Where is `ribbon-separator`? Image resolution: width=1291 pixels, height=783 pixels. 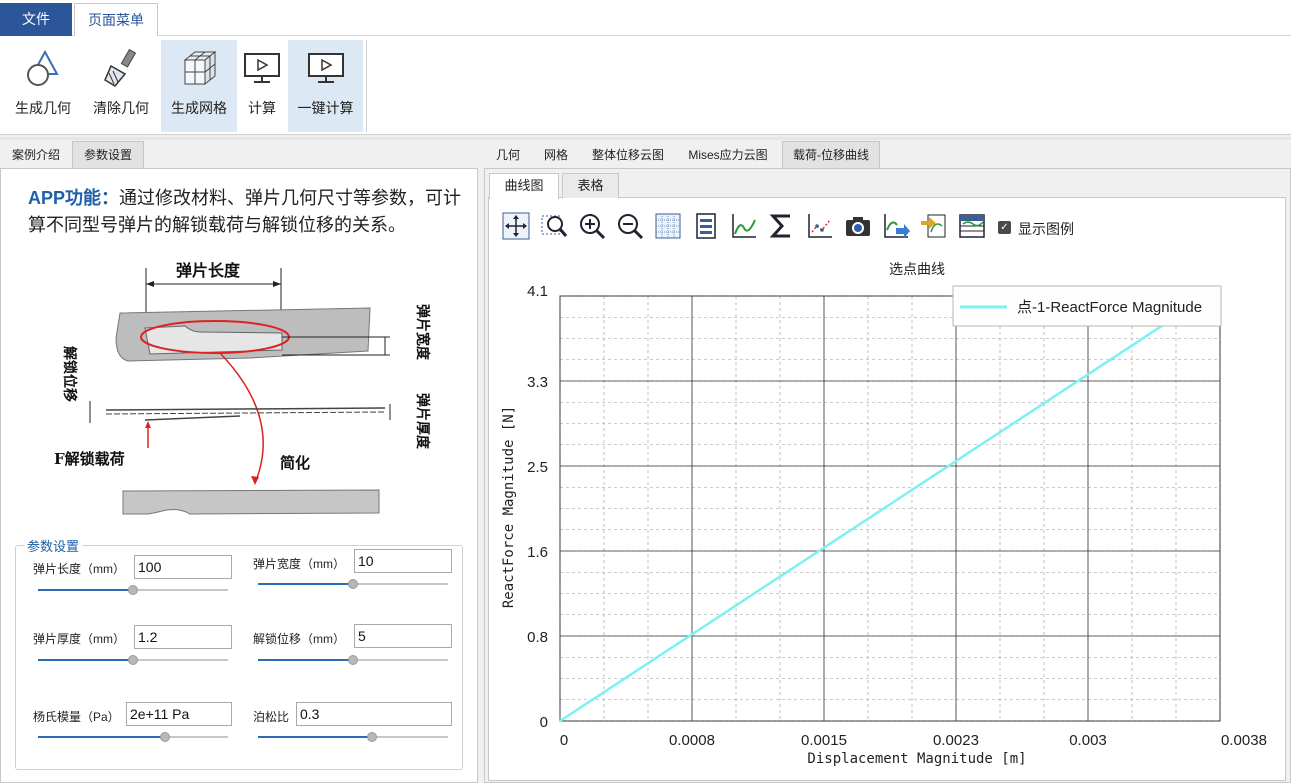 ribbon-separator is located at coordinates (366, 86).